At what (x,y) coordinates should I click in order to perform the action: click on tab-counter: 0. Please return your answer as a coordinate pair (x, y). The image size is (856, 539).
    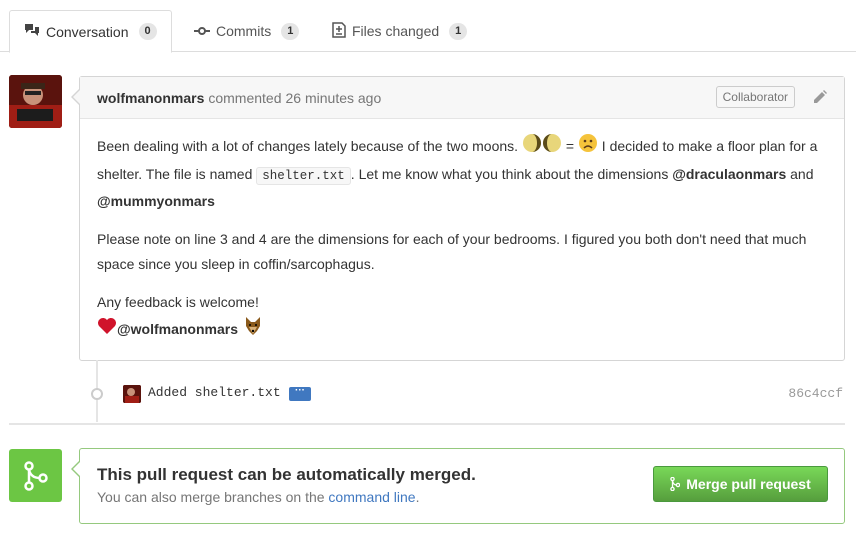
    Looking at the image, I should click on (147, 31).